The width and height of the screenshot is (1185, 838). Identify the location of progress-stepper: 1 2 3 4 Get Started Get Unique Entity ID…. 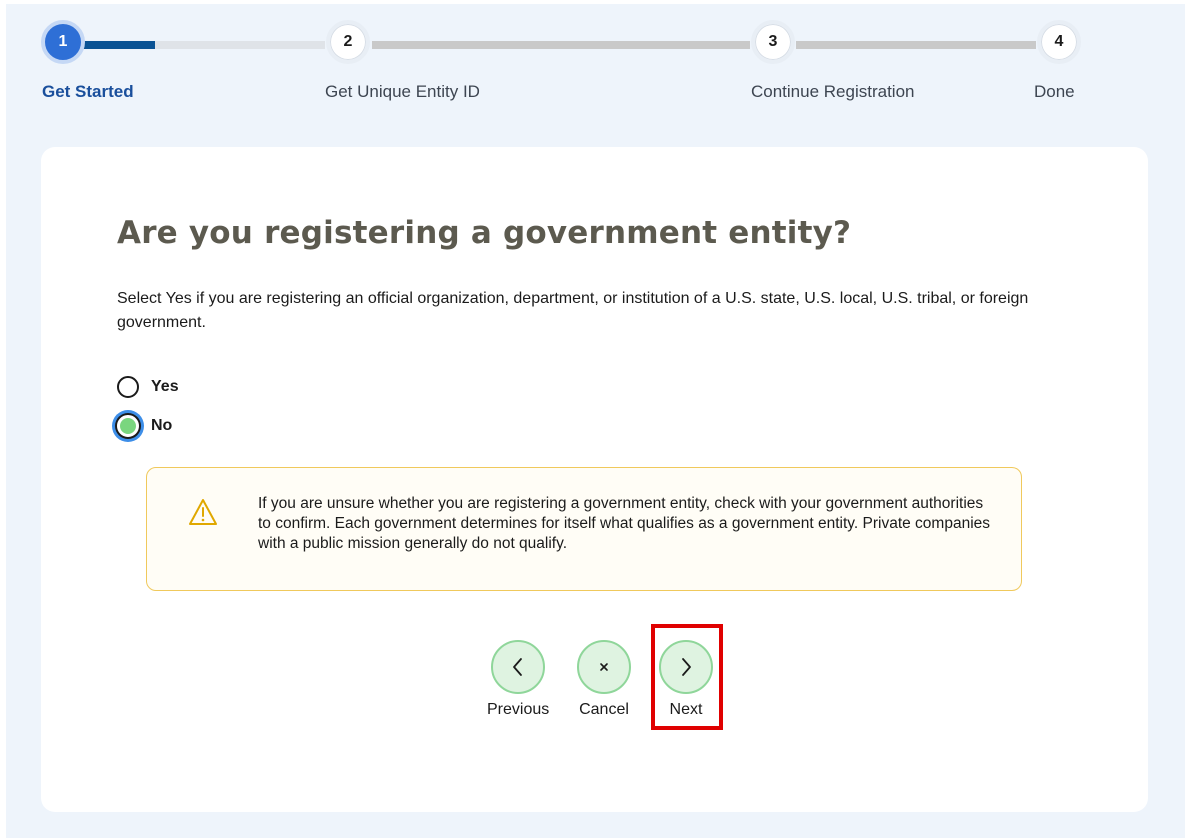
(592, 55).